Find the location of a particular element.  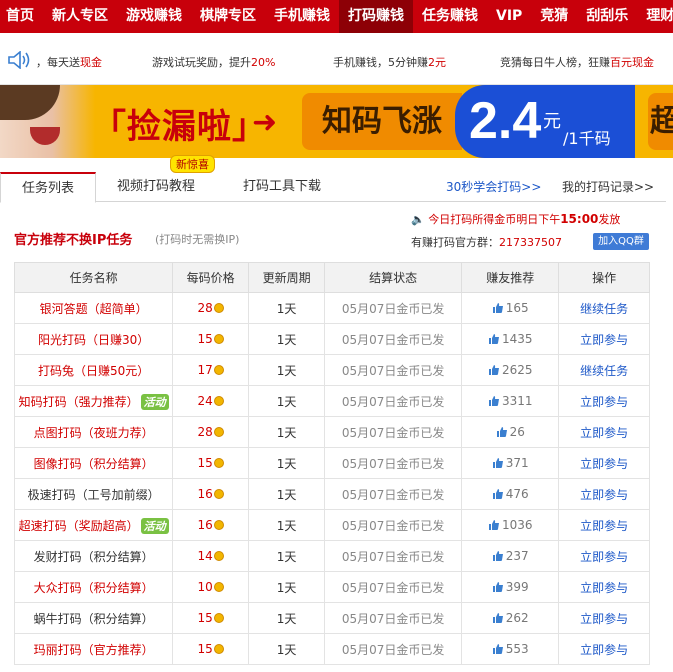

task-name-text: 点图打码（夜班力荐） is located at coordinates (94, 433).